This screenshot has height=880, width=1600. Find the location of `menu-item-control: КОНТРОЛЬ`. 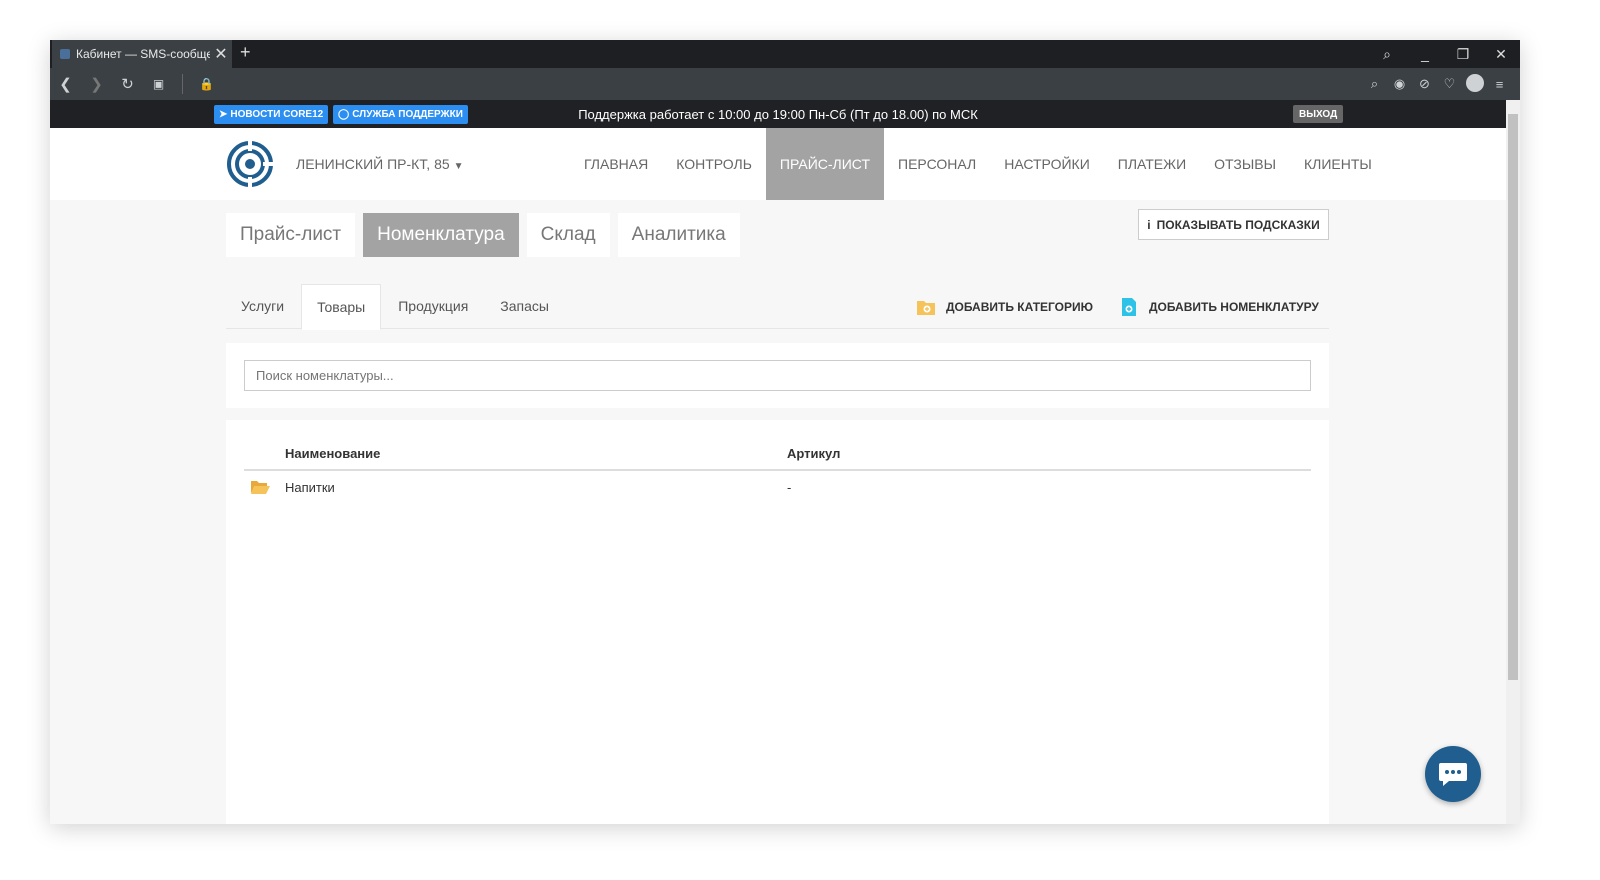

menu-item-control: КОНТРОЛЬ is located at coordinates (714, 164).